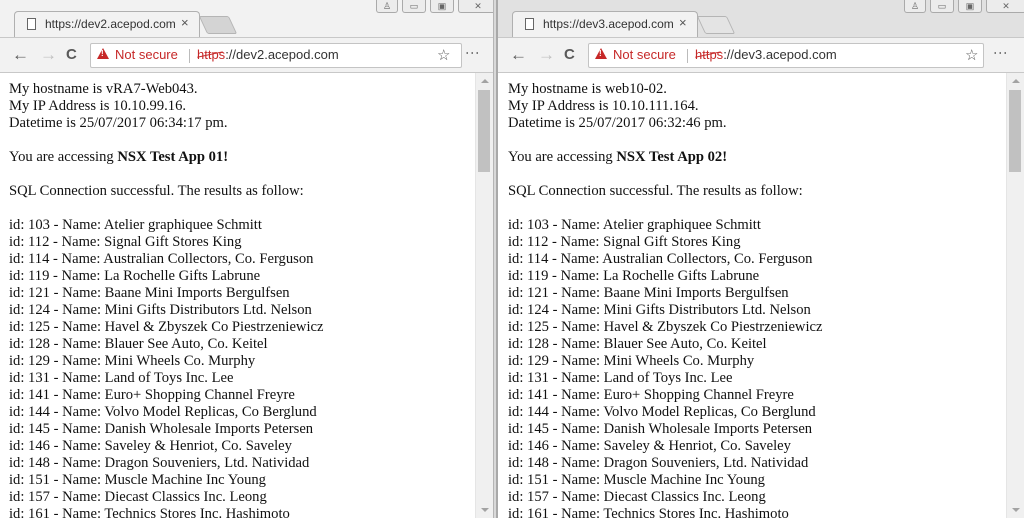 The width and height of the screenshot is (1024, 518). I want to click on accessing-line: You are accessing NSX Test App 01!, so click(119, 157).